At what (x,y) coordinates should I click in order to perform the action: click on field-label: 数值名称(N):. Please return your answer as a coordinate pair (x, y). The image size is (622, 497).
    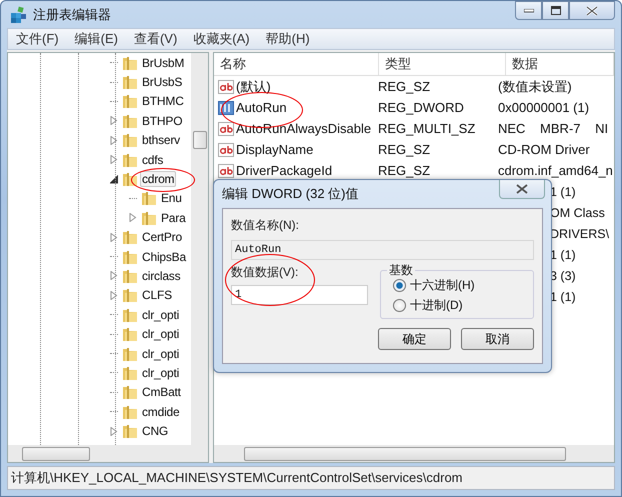
    Looking at the image, I should click on (265, 225).